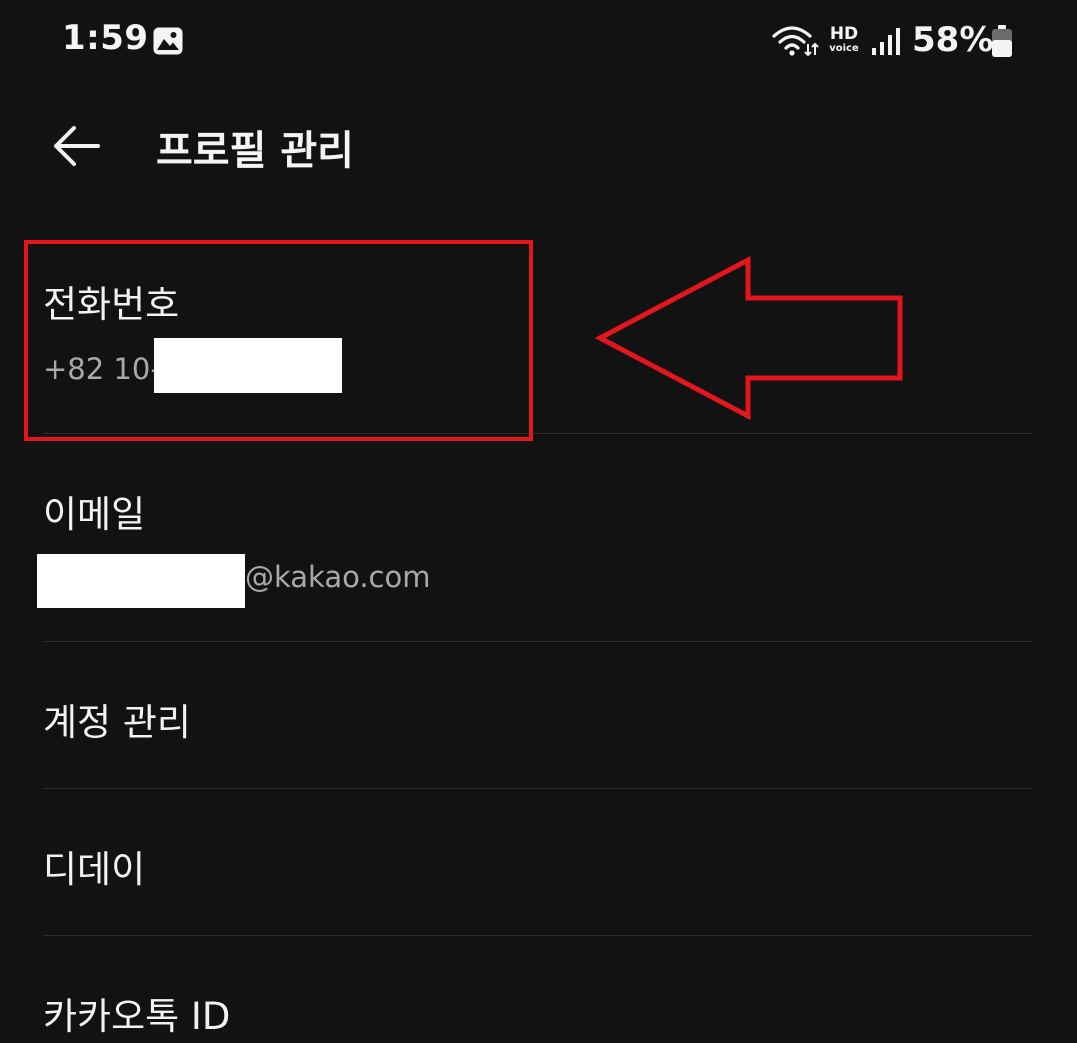 This screenshot has width=1077, height=1043. What do you see at coordinates (255, 151) in the screenshot?
I see `page-title: 프로필 관리` at bounding box center [255, 151].